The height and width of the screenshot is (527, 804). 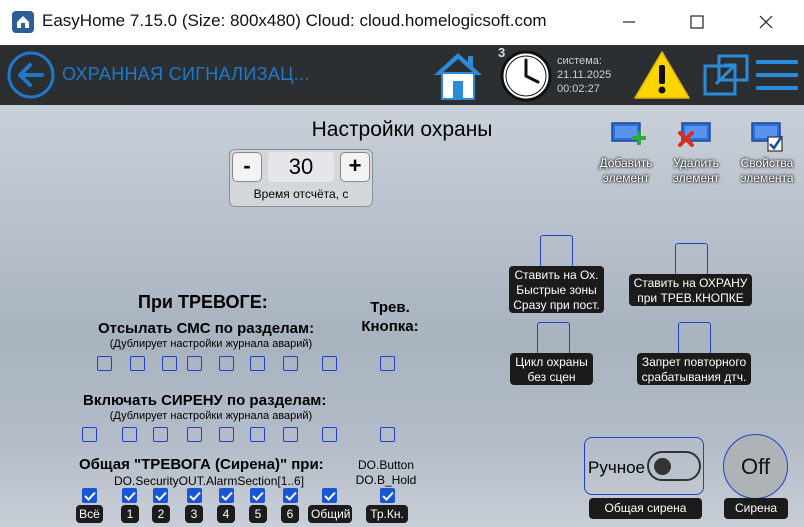 What do you see at coordinates (387, 434) in the screenshot?
I see `siren-checkbox-panic` at bounding box center [387, 434].